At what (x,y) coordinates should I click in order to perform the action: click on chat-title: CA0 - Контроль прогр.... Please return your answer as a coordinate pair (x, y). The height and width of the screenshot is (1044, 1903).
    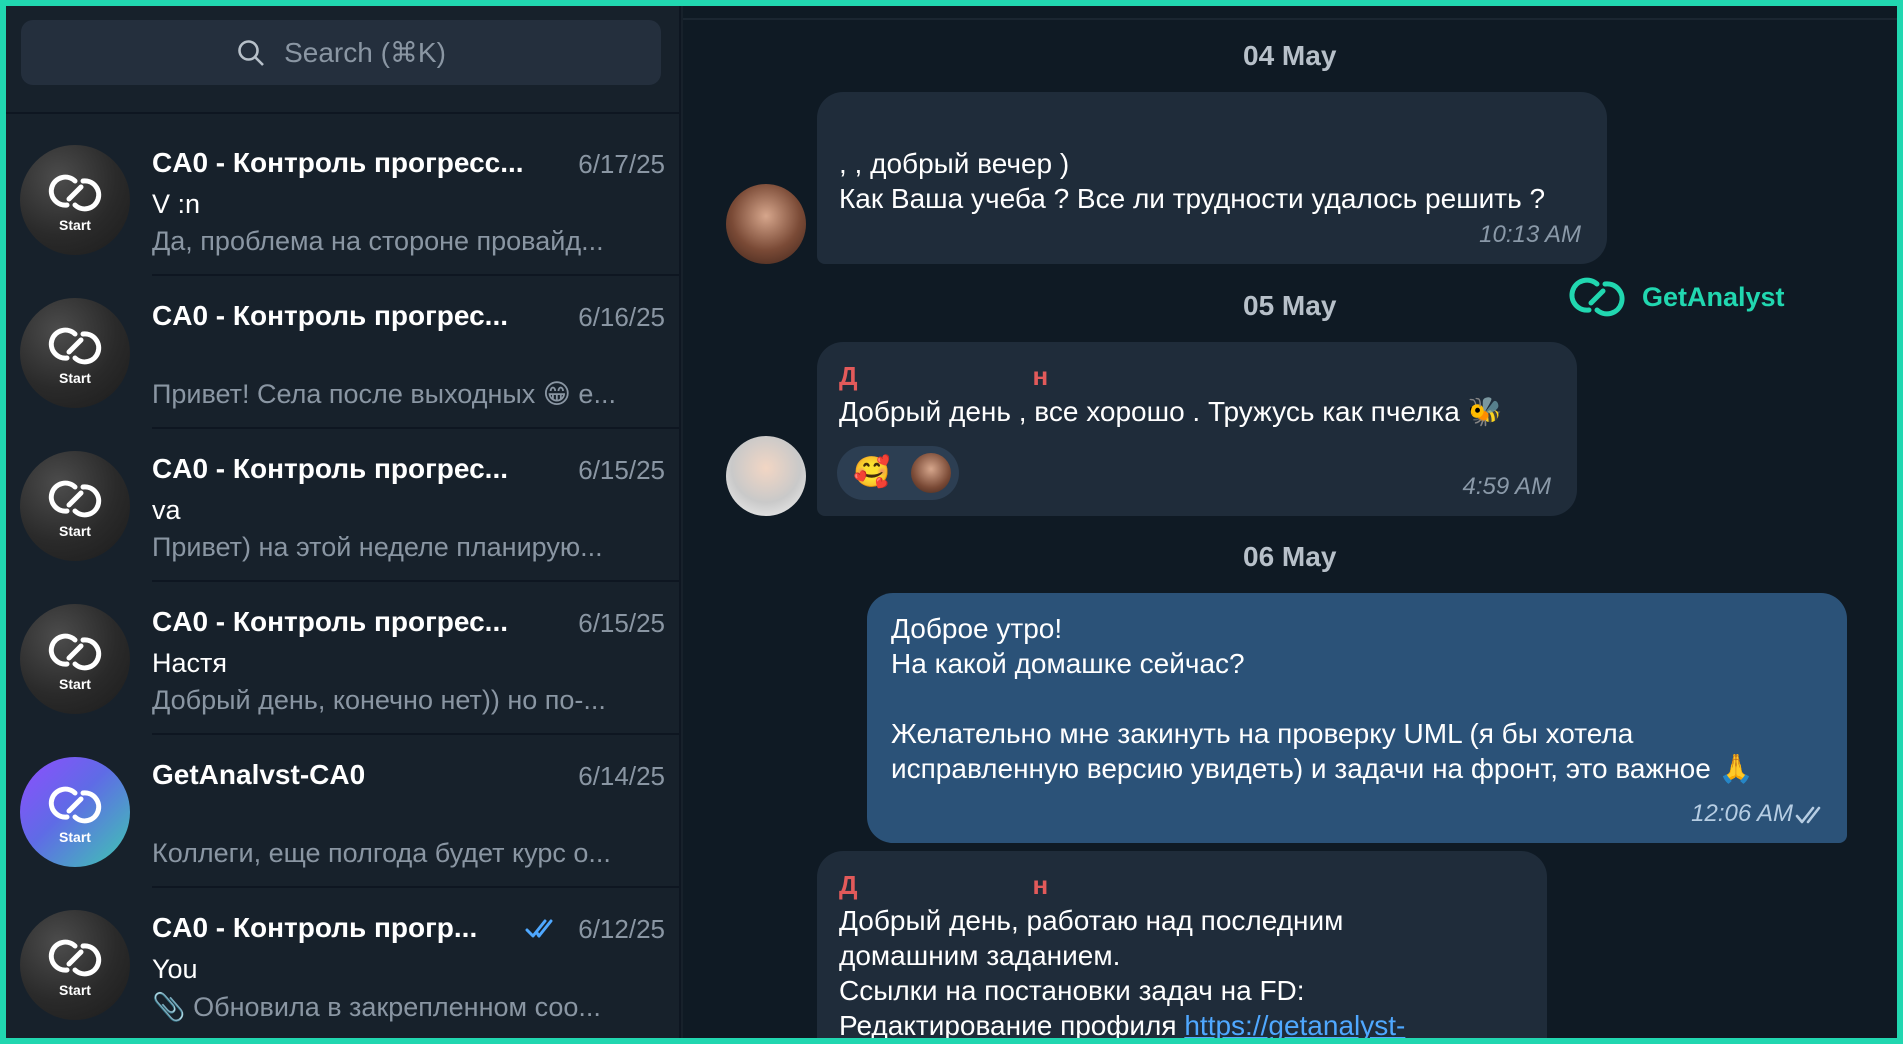
    Looking at the image, I should click on (315, 927).